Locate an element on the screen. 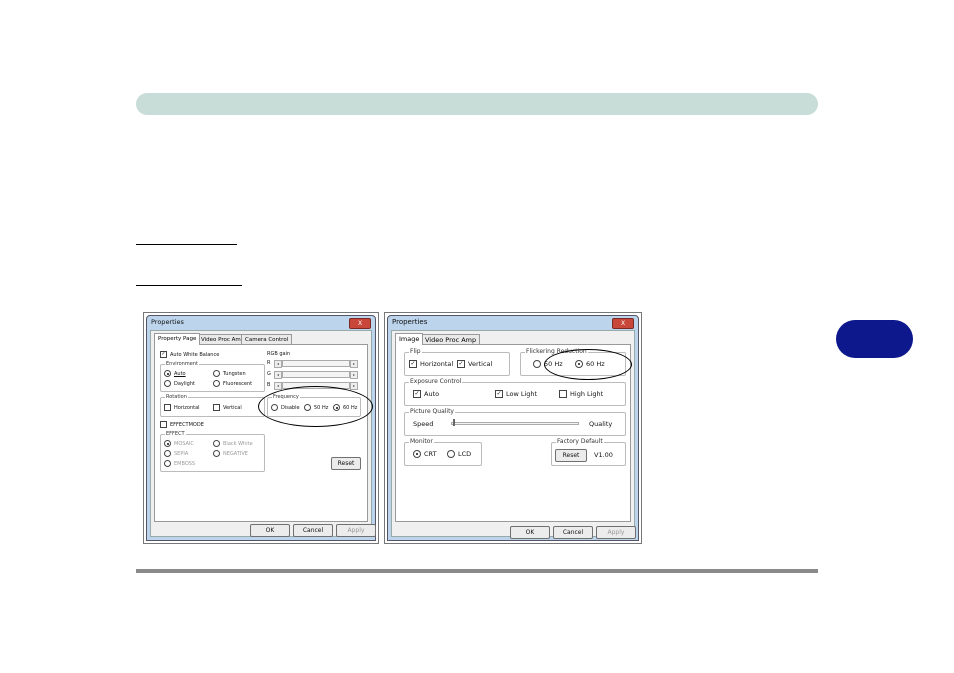  rgb-gain-label: RGB gain is located at coordinates (279, 354).